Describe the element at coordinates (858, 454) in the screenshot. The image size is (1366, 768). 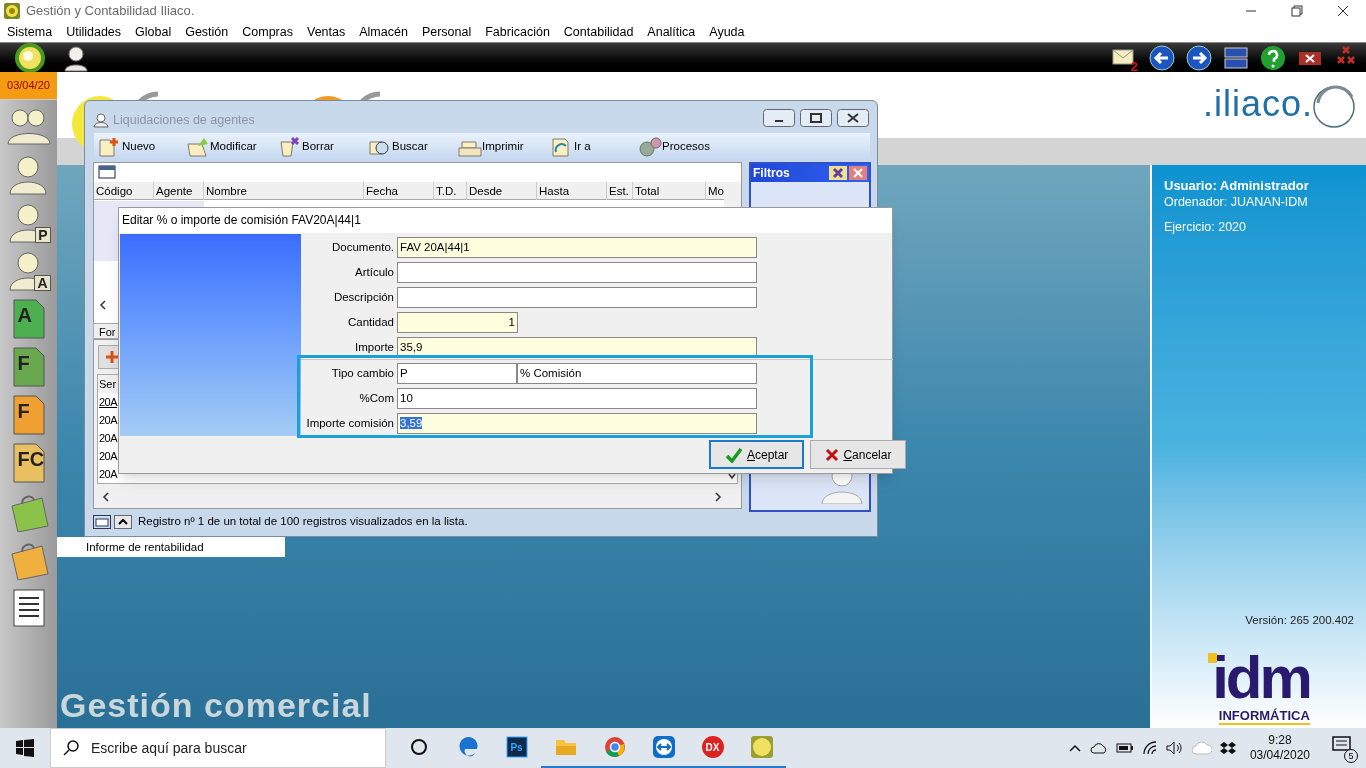
I see `cancel-button: Cancelar` at that location.